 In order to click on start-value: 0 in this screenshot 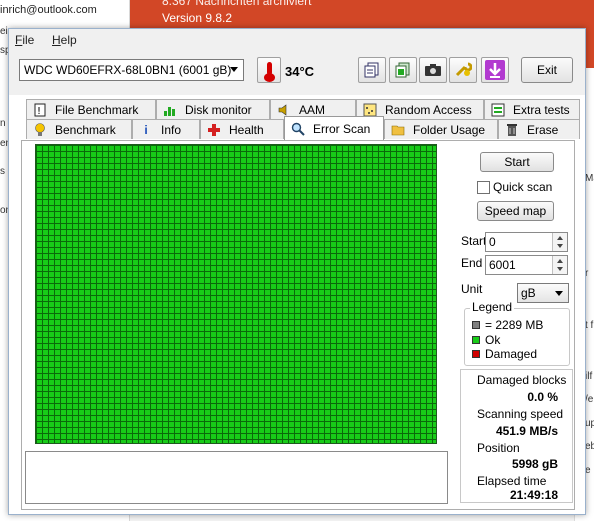, I will do `click(492, 242)`.